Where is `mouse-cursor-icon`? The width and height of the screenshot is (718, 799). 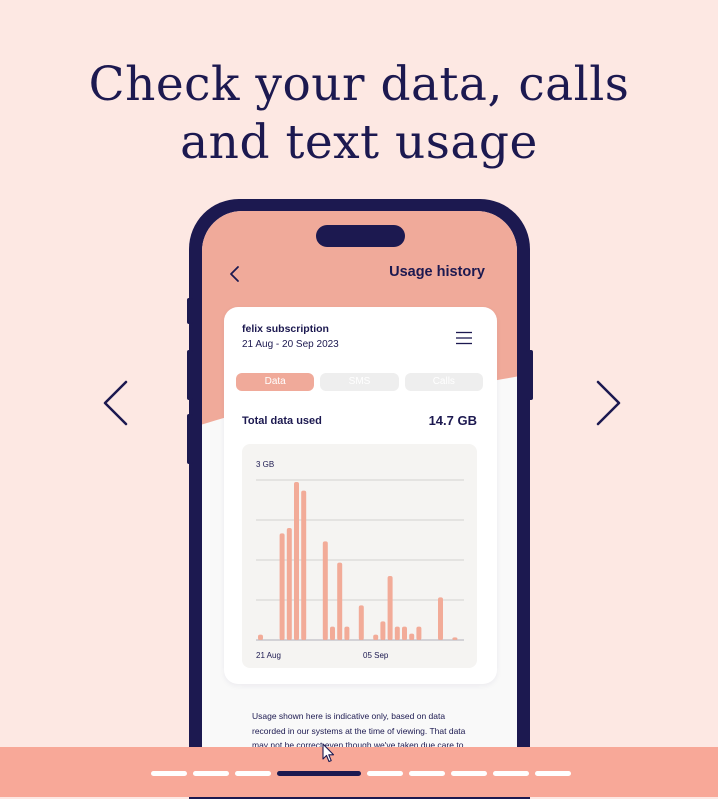
mouse-cursor-icon is located at coordinates (328, 753).